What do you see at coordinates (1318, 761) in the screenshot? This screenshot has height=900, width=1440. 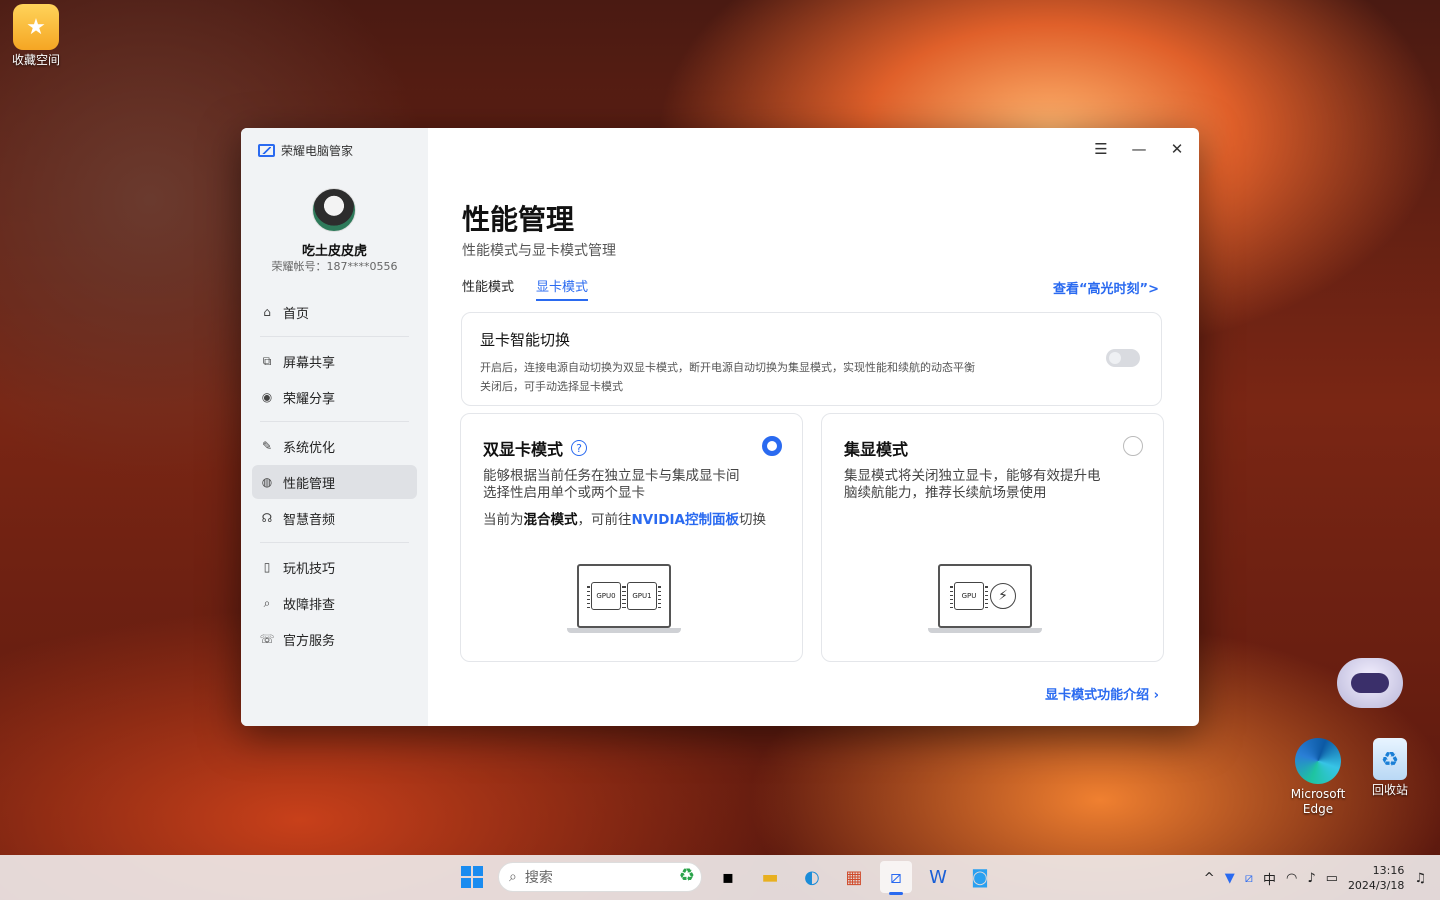 I see `edge-icon` at bounding box center [1318, 761].